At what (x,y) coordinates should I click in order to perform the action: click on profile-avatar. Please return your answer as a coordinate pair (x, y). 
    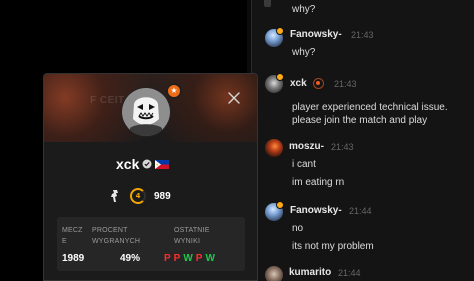
    Looking at the image, I should click on (146, 112).